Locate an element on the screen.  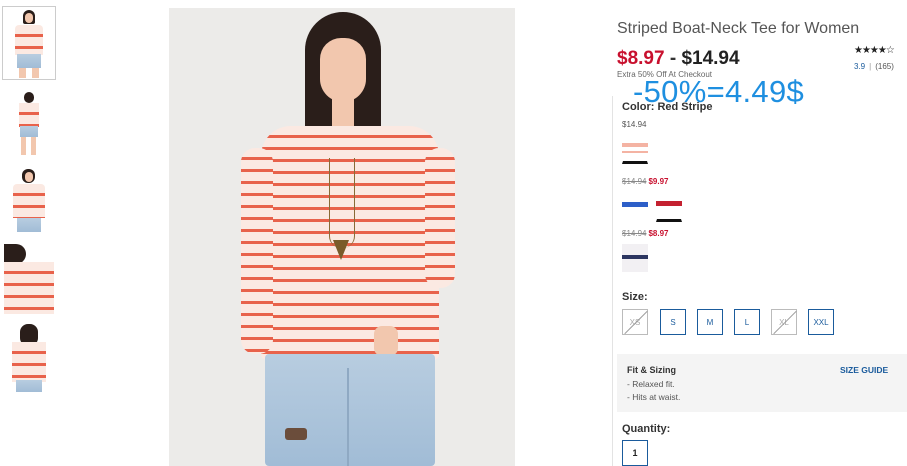
color-group-price-2: $14.94 $9.97 is located at coordinates (645, 181).